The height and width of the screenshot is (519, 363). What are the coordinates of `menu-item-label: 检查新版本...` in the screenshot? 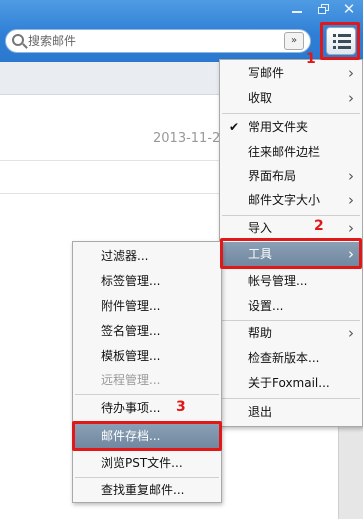 It's located at (284, 358).